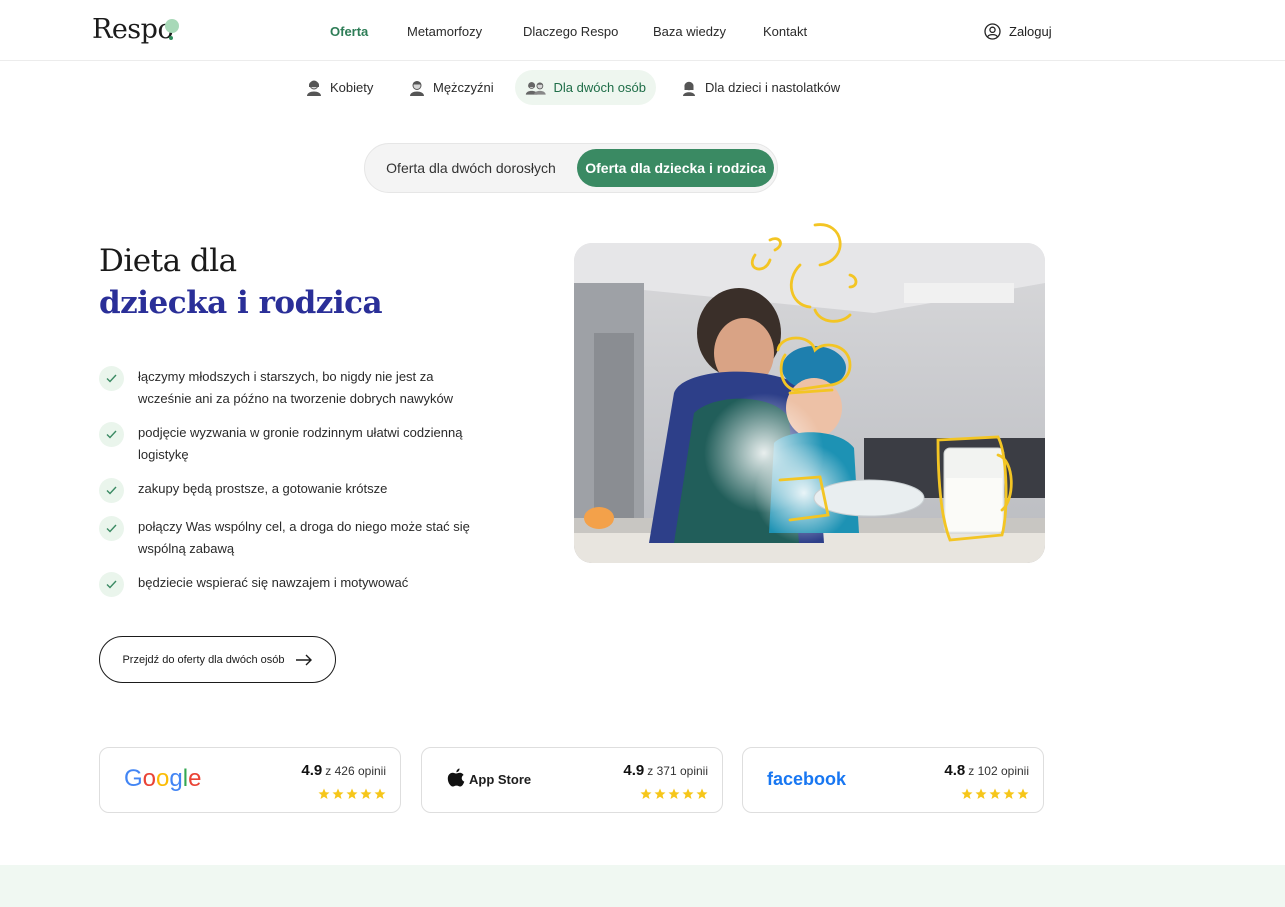  What do you see at coordinates (171, 38) in the screenshot?
I see `logo-dot-small` at bounding box center [171, 38].